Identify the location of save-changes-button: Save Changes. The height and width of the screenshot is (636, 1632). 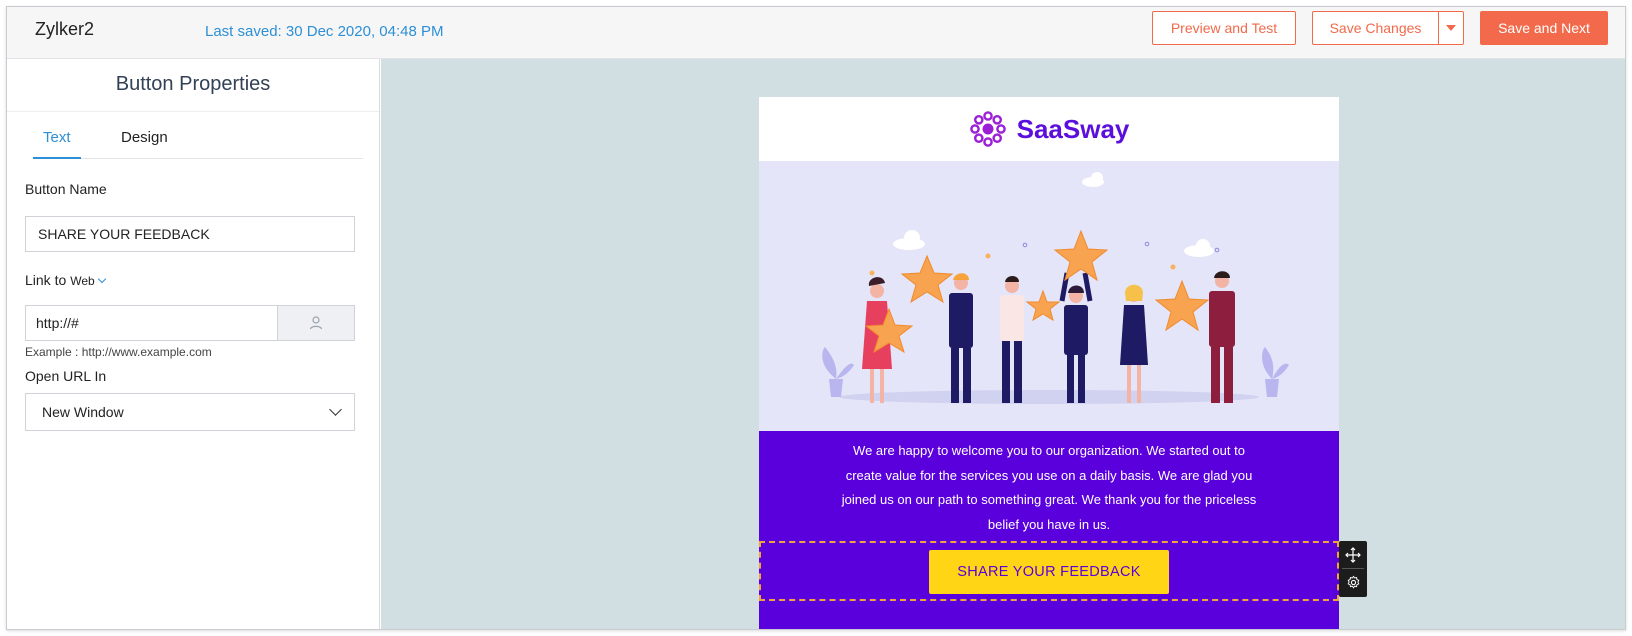
(1375, 28).